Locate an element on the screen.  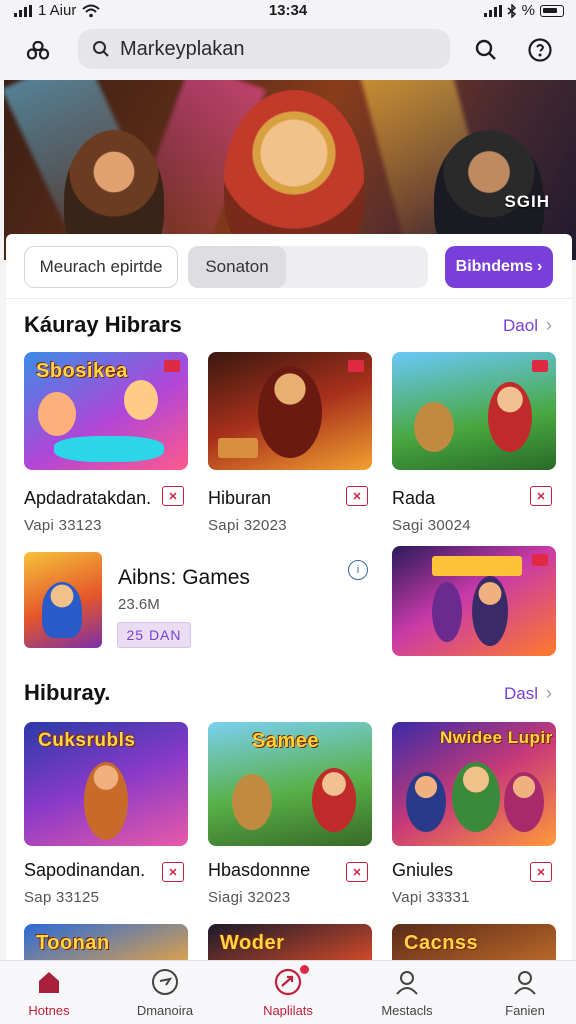
thumbnail-title: Sbosikea is located at coordinates (82, 371).